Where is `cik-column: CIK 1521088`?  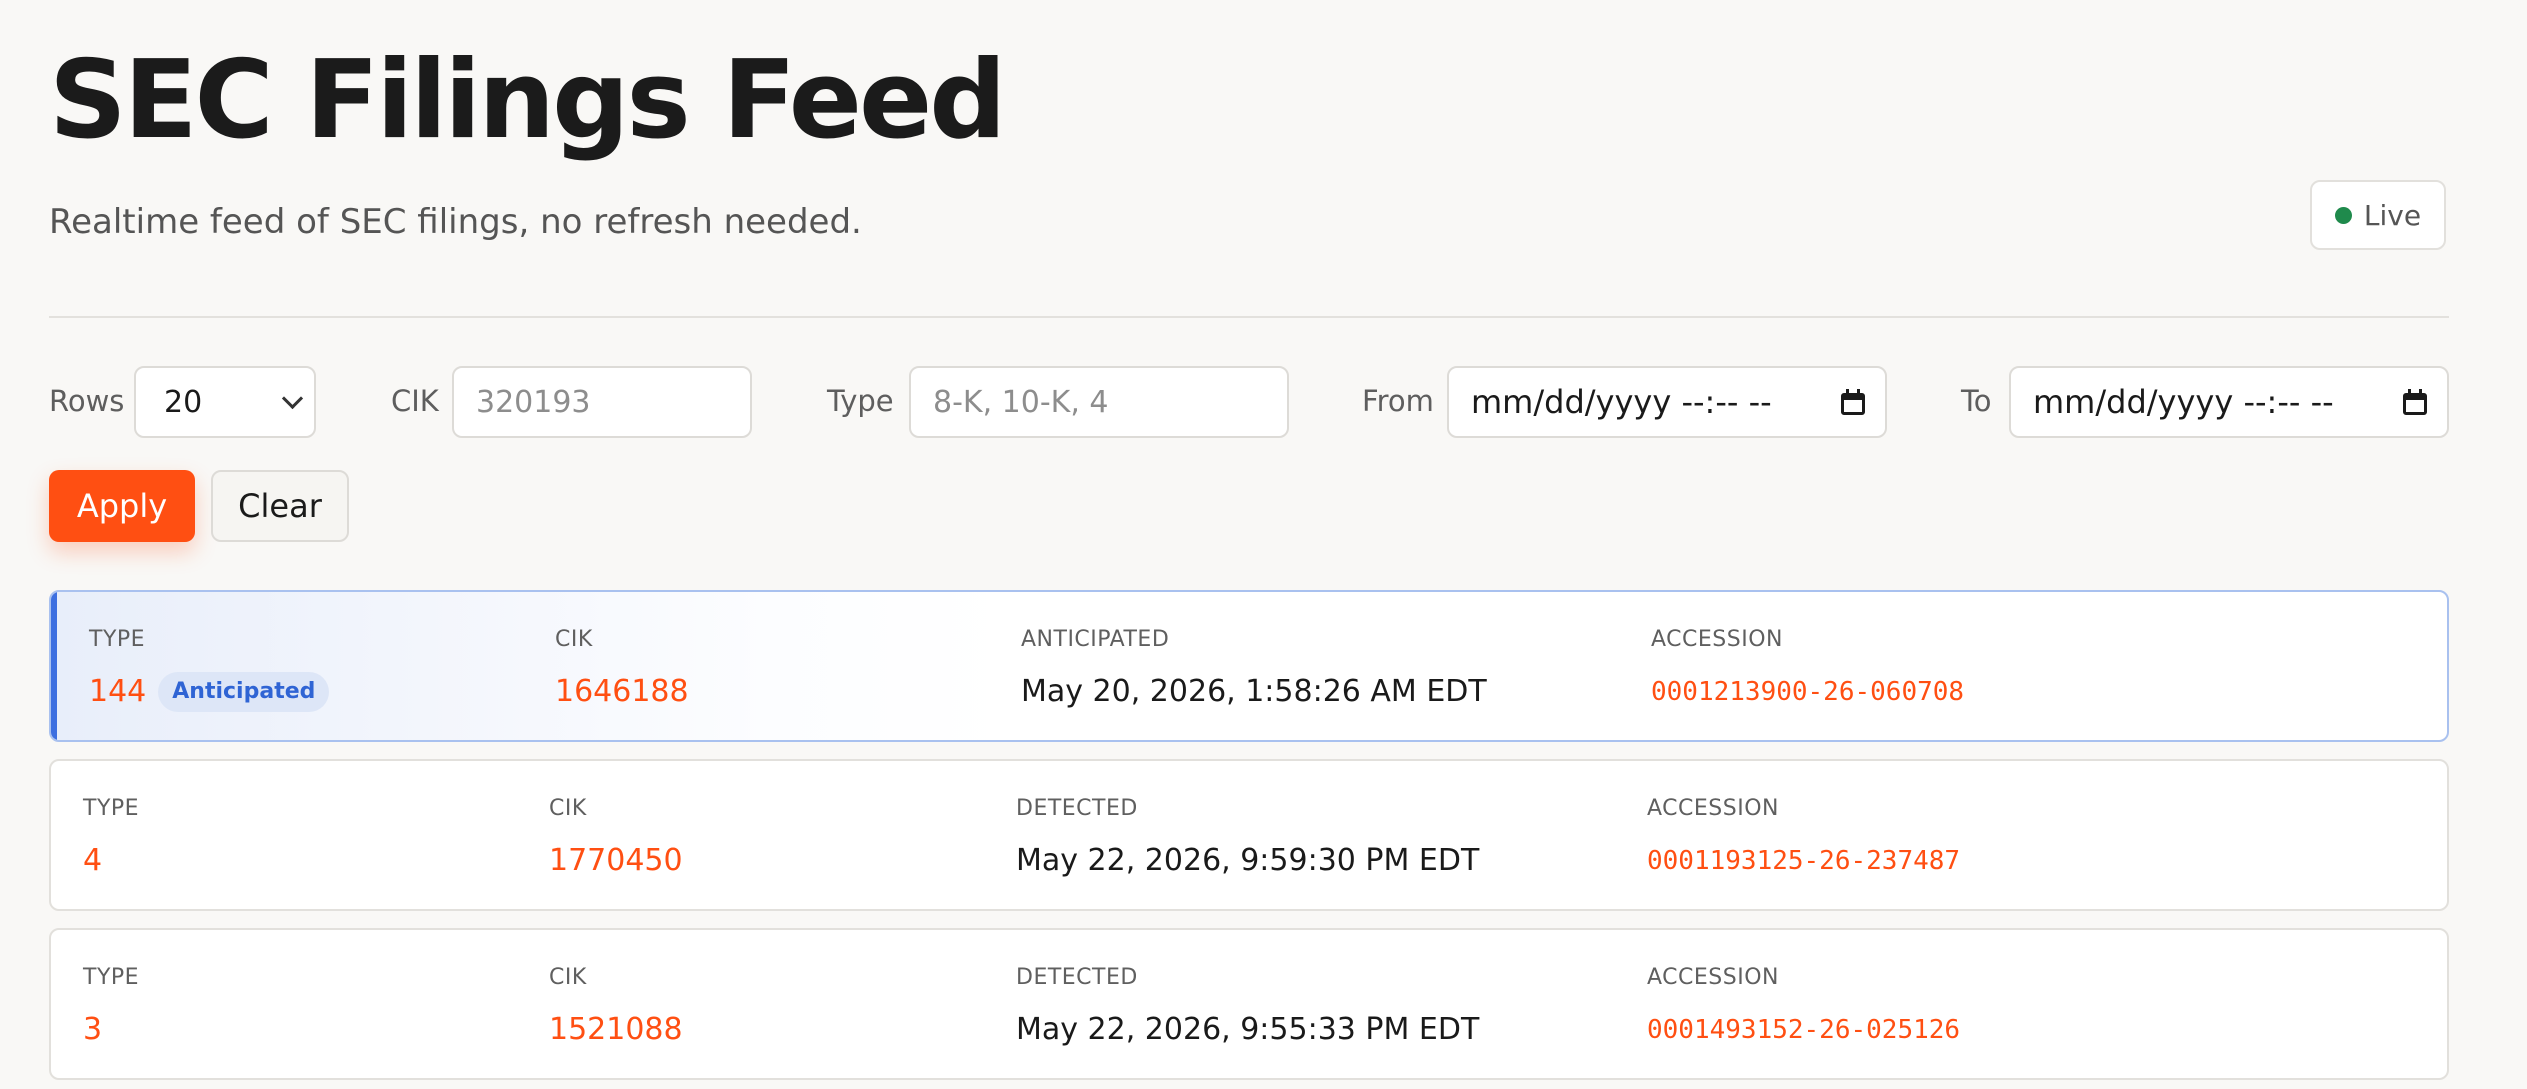 cik-column: CIK 1521088 is located at coordinates (616, 1007).